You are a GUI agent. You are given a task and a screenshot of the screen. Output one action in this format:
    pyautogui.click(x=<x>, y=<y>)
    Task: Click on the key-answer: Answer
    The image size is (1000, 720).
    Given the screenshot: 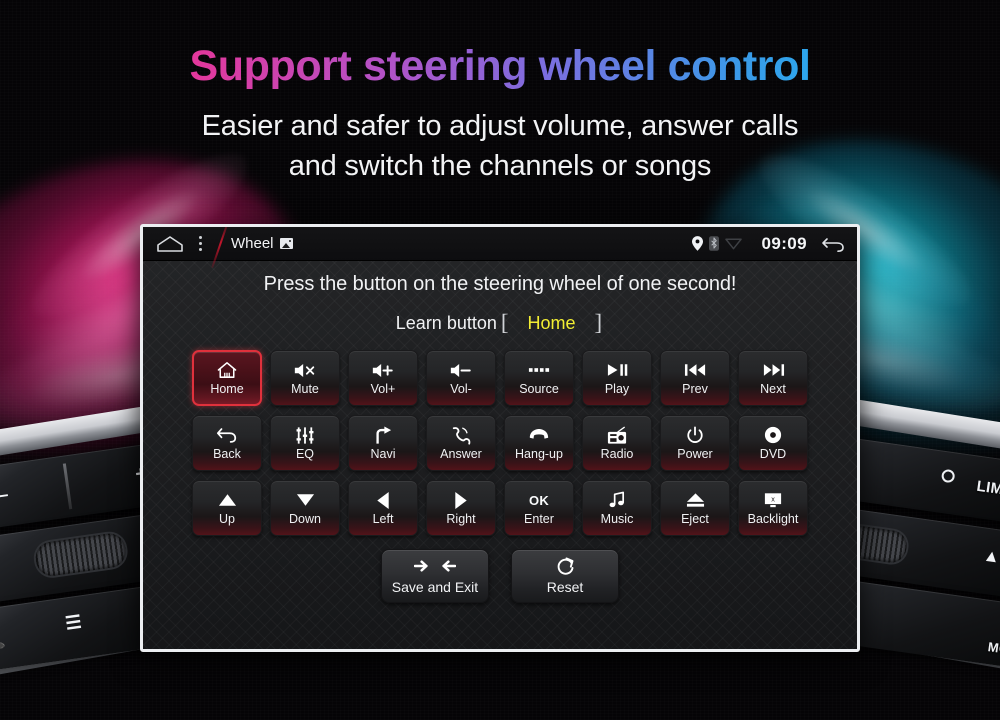 What is the action you would take?
    pyautogui.click(x=461, y=443)
    